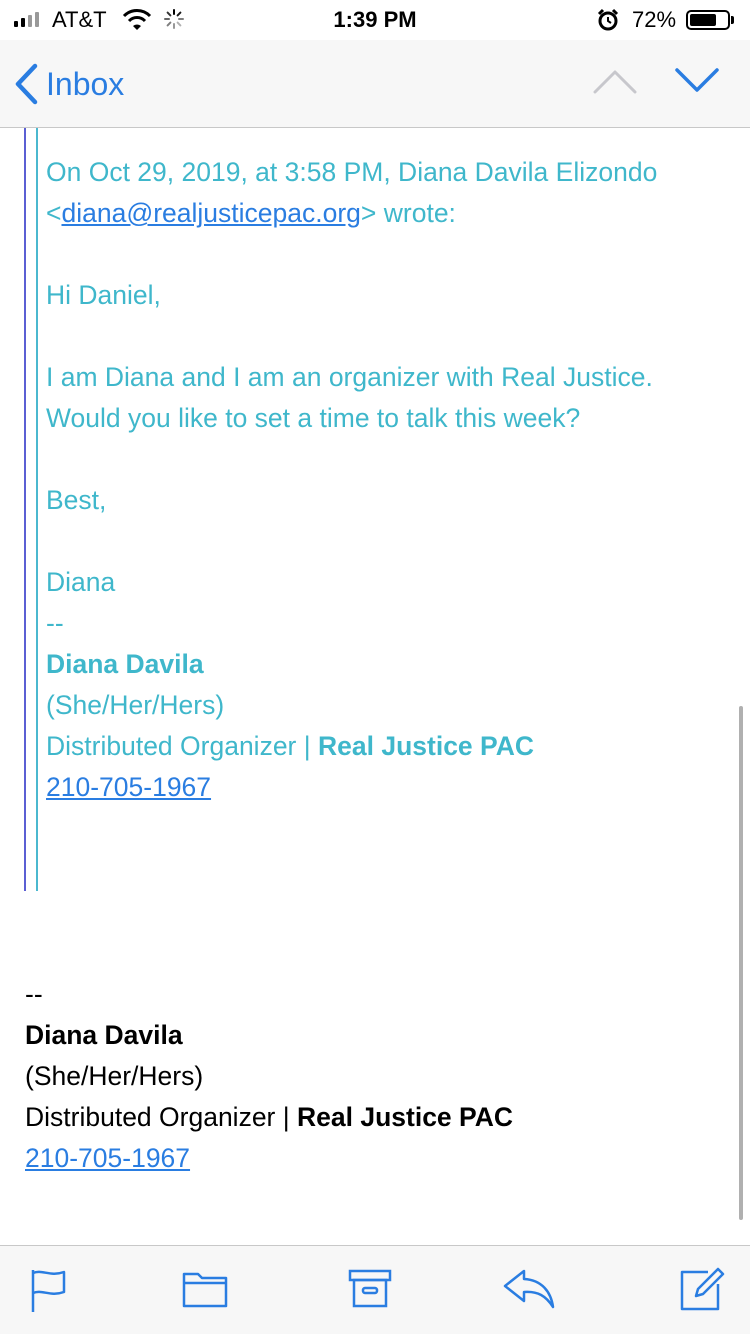 This screenshot has width=750, height=1334. I want to click on reply-icon, so click(529, 1289).